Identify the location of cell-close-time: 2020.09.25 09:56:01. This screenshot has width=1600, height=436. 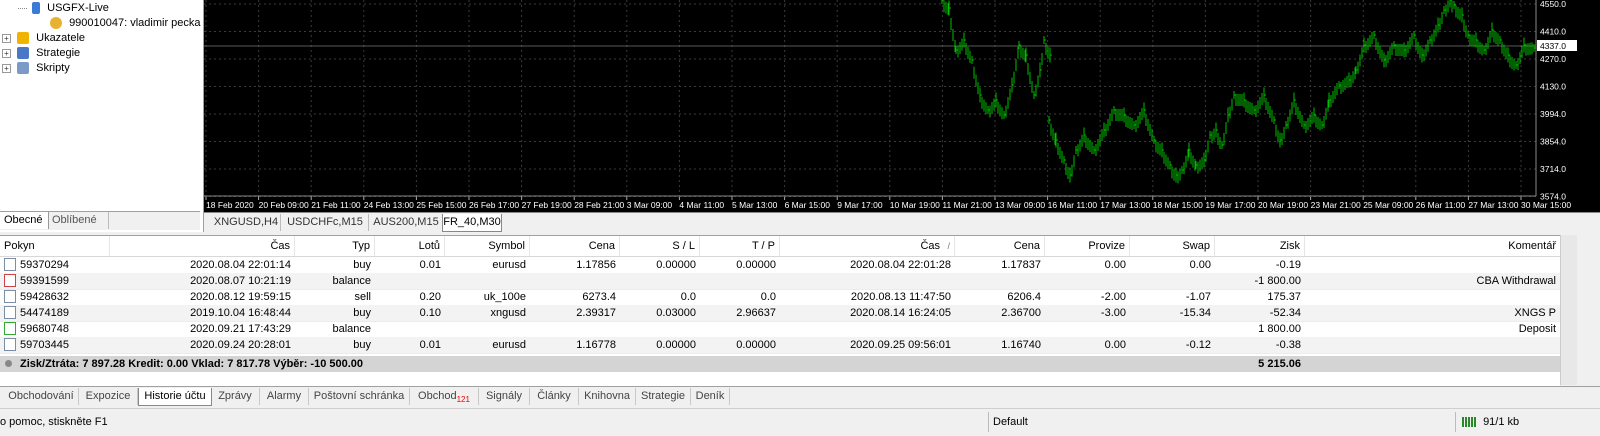
(900, 345).